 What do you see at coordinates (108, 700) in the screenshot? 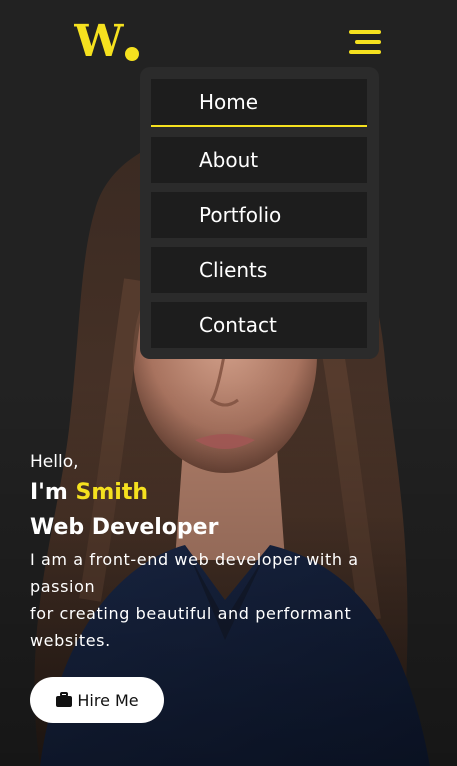
I see `hire-me-label: Hire Me` at bounding box center [108, 700].